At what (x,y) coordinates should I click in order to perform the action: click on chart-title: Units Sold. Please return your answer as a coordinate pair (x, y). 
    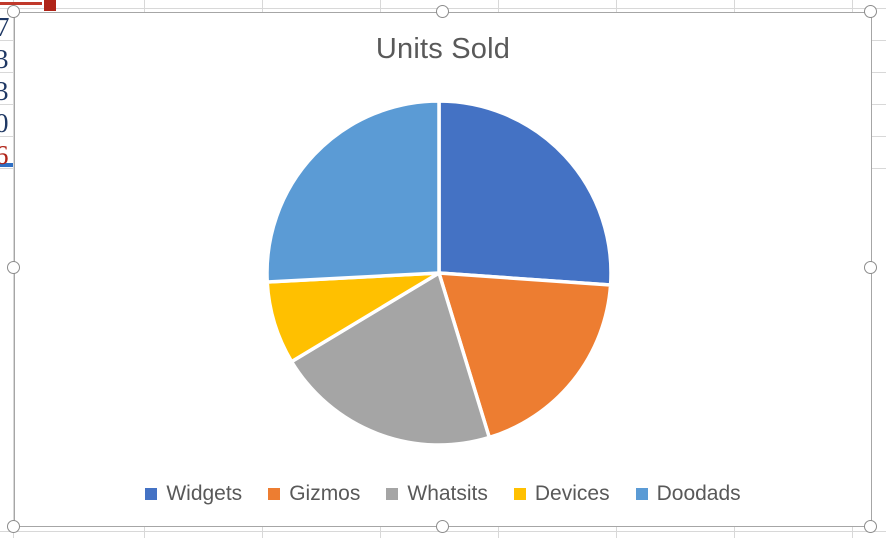
    Looking at the image, I should click on (443, 49).